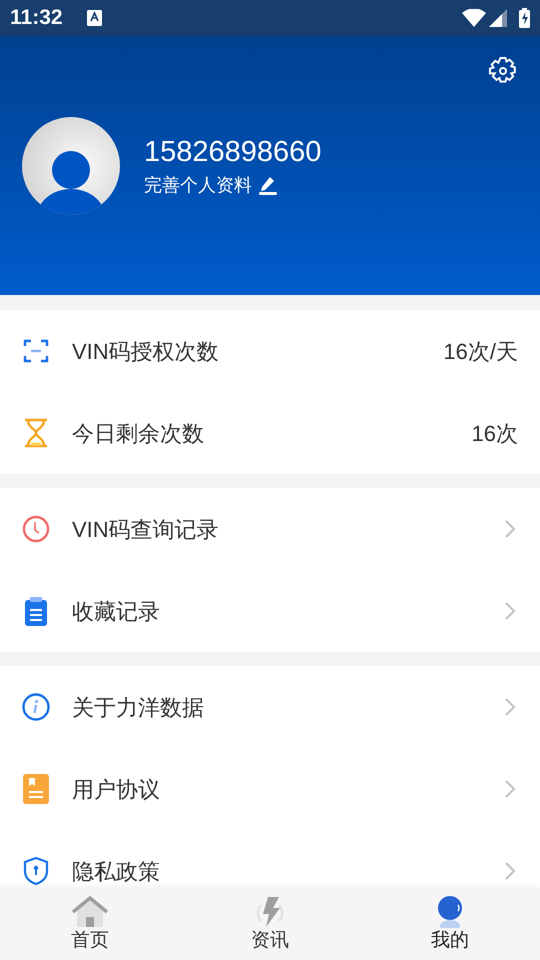 The image size is (540, 960). Describe the element at coordinates (116, 872) in the screenshot. I see `row-label: 隐私政策` at that location.